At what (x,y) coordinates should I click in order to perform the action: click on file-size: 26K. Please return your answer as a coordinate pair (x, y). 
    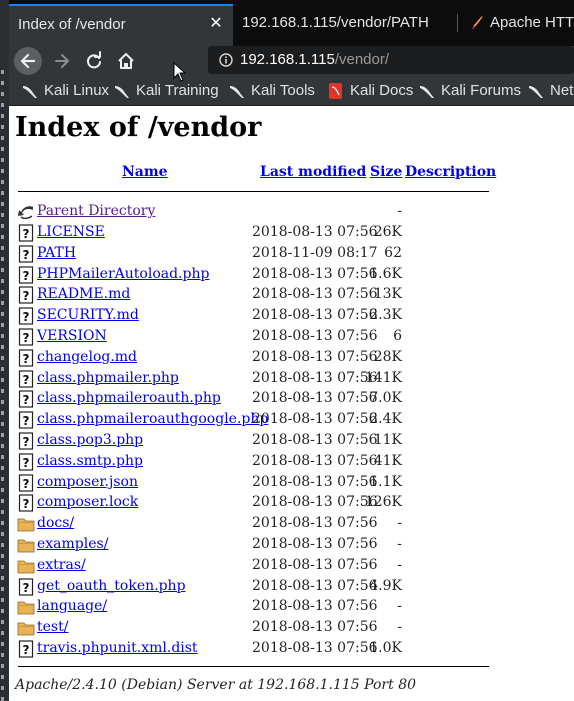
    Looking at the image, I should click on (387, 232).